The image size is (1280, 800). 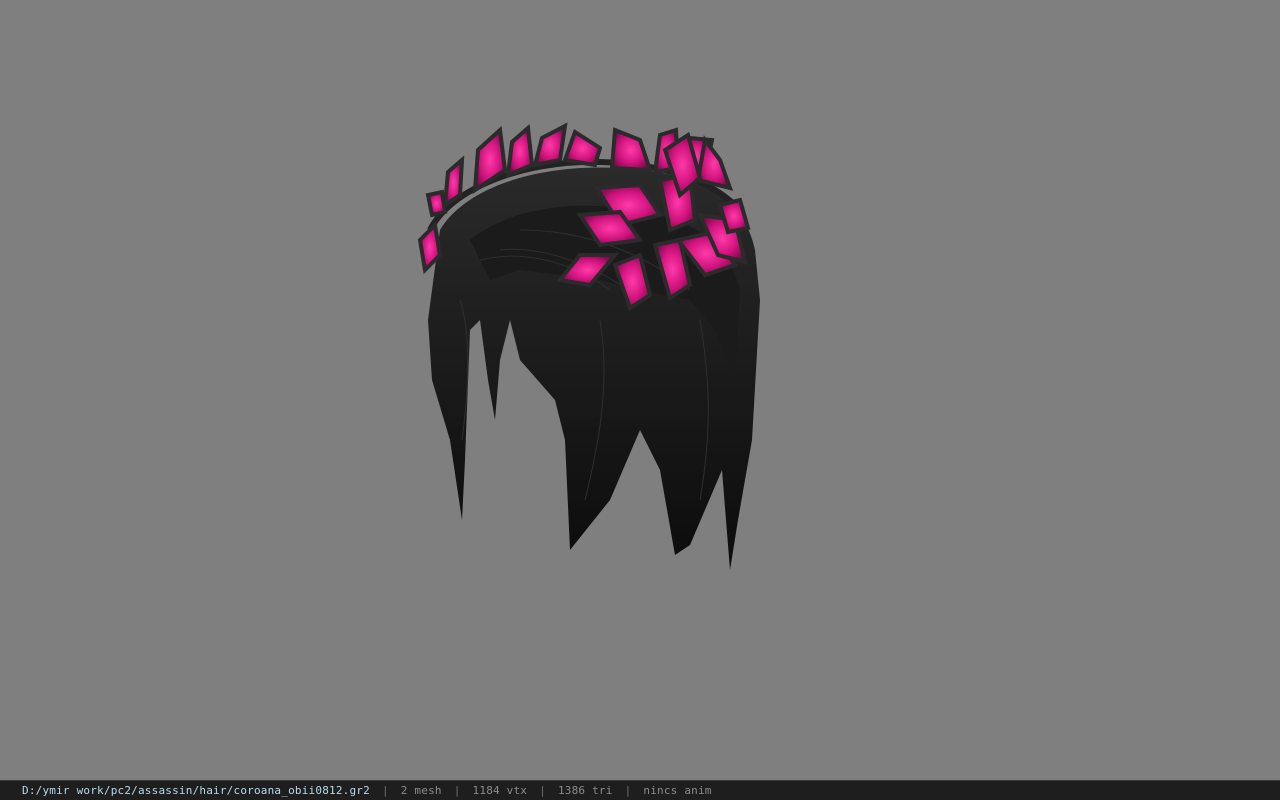 What do you see at coordinates (677, 790) in the screenshot?
I see `animation-status: nincs anim` at bounding box center [677, 790].